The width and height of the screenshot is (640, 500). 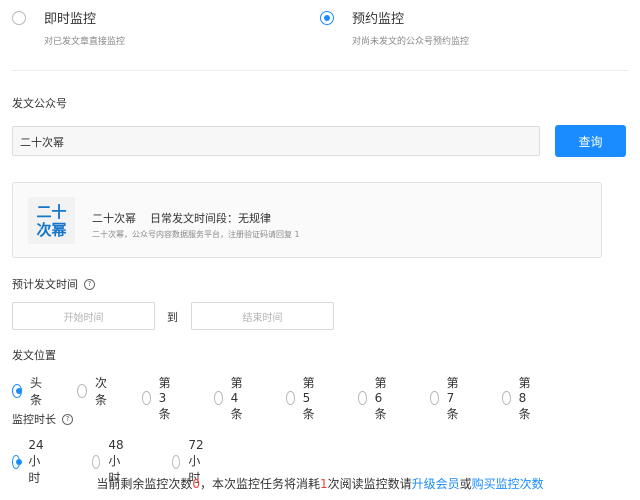 I want to click on quota-or: 或, so click(x=465, y=484).